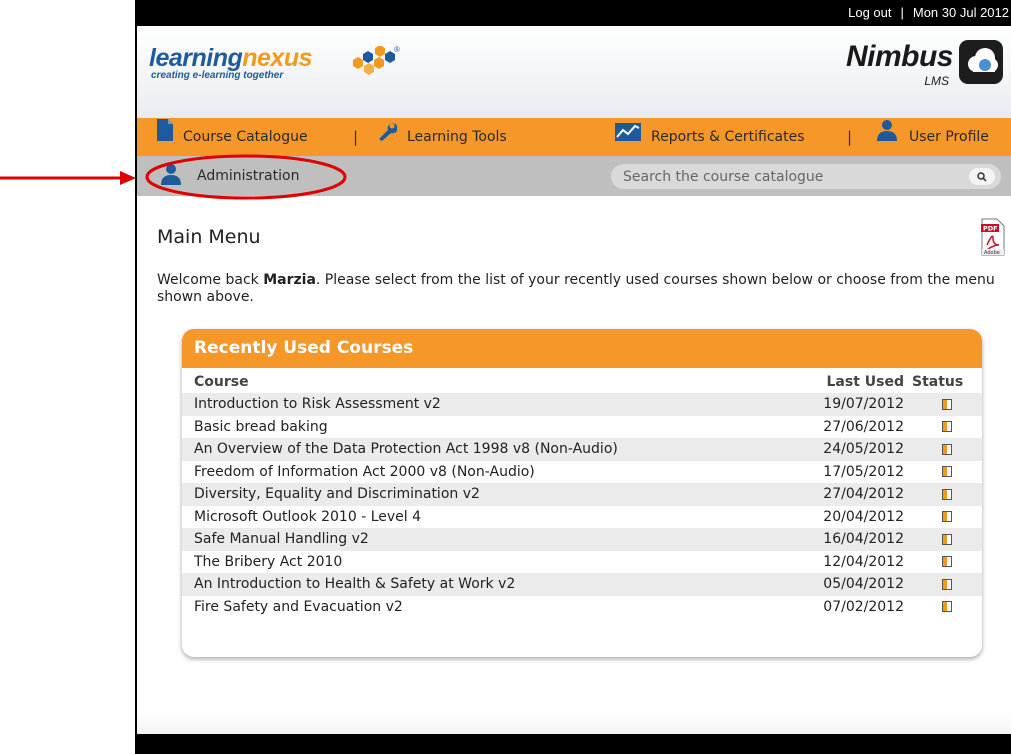  Describe the element at coordinates (574, 176) in the screenshot. I see `sub-nav: Administration` at that location.